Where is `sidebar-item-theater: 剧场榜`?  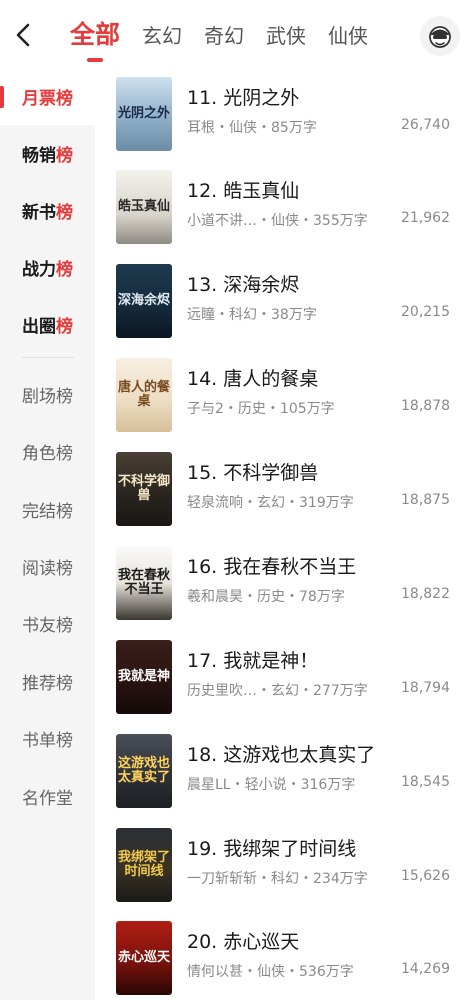
sidebar-item-theater: 剧场榜 is located at coordinates (47, 394).